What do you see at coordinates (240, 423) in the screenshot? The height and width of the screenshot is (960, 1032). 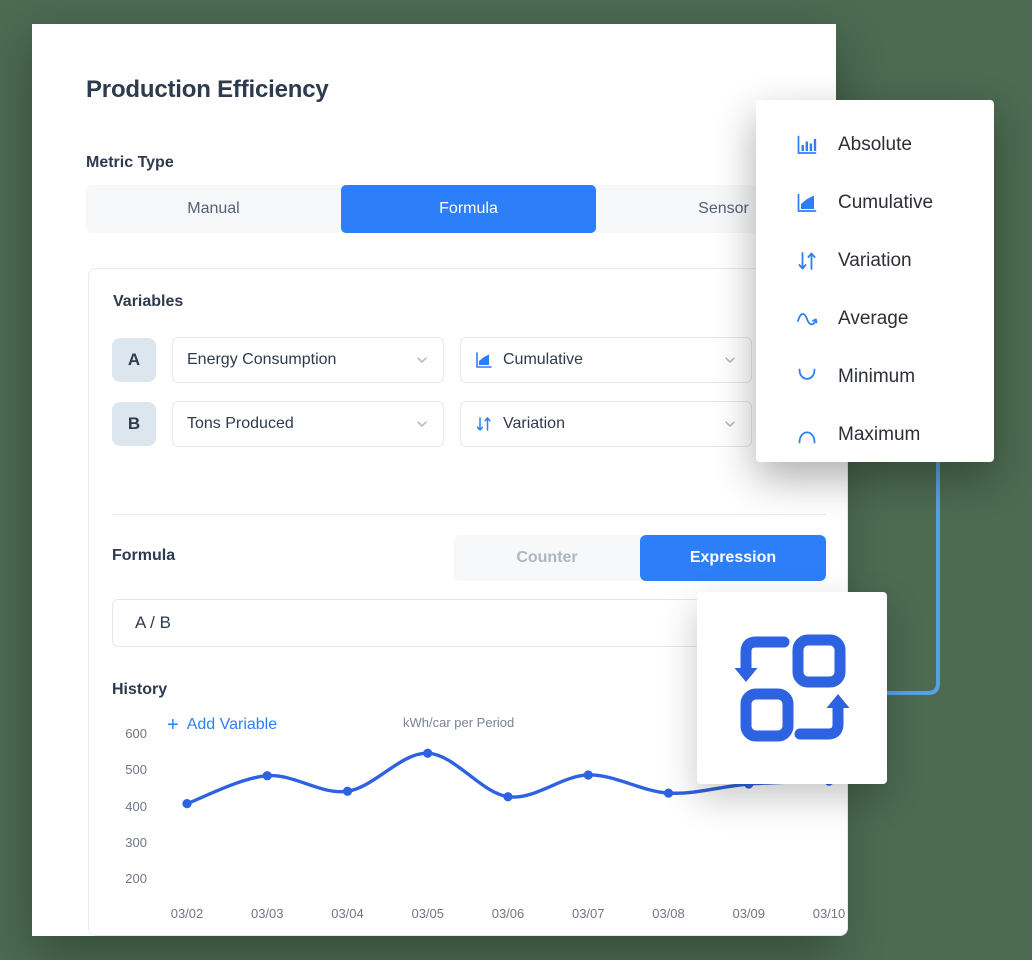 I see `variable-name-value-b: Tons Produced` at bounding box center [240, 423].